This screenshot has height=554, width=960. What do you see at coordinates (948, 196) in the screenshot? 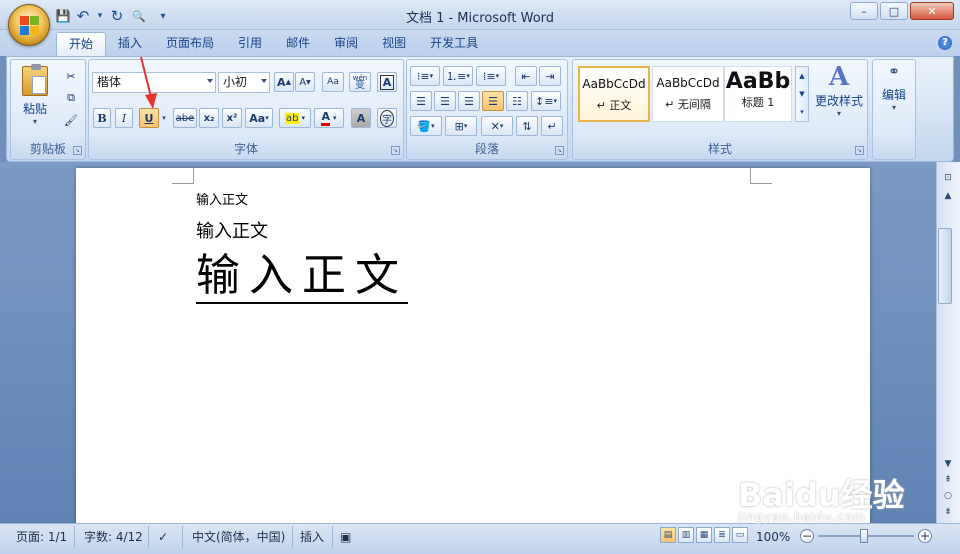
I see `scroll-up-icon: ▲` at bounding box center [948, 196].